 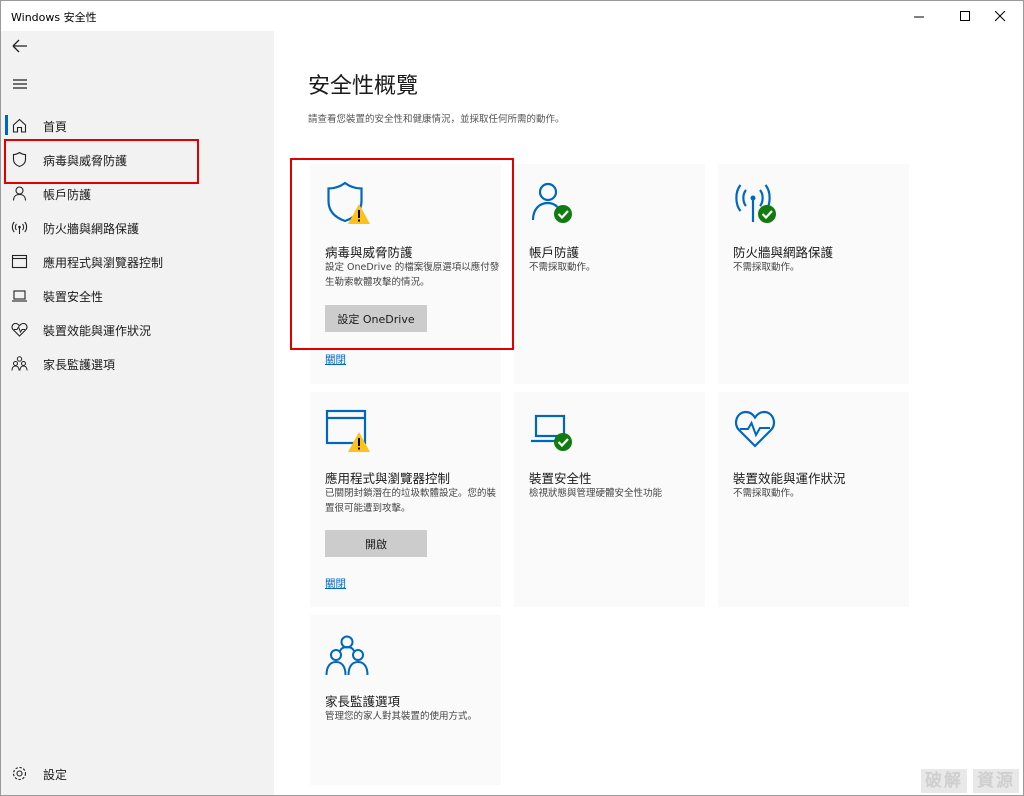 I want to click on card-title: 應用程式與瀏覽器控制, so click(x=388, y=478).